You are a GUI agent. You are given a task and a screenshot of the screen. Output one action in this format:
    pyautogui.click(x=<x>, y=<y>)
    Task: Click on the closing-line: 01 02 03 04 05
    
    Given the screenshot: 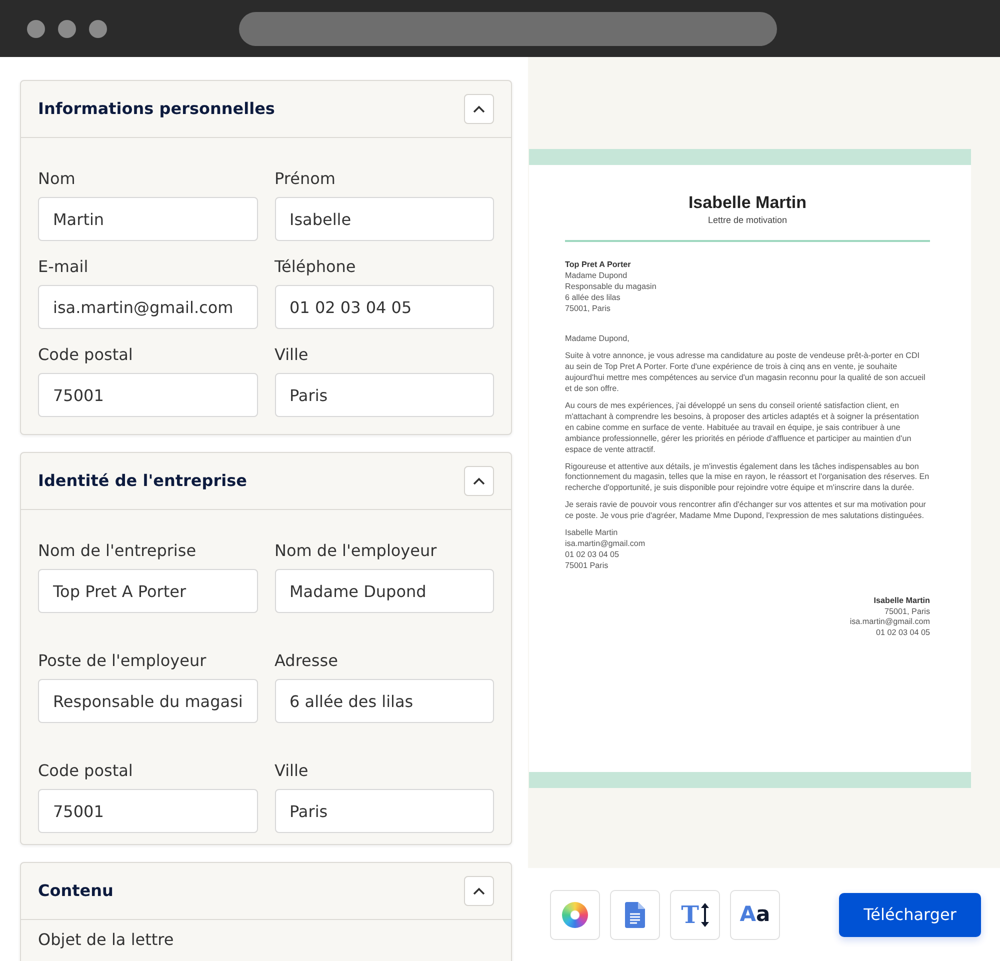 What is the action you would take?
    pyautogui.click(x=592, y=555)
    